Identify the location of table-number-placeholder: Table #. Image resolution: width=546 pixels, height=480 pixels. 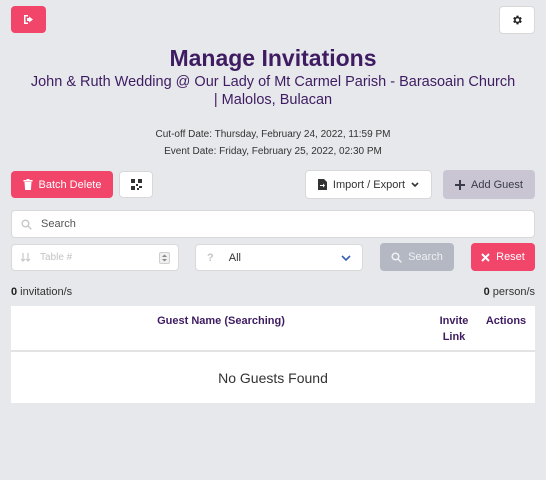
(56, 257).